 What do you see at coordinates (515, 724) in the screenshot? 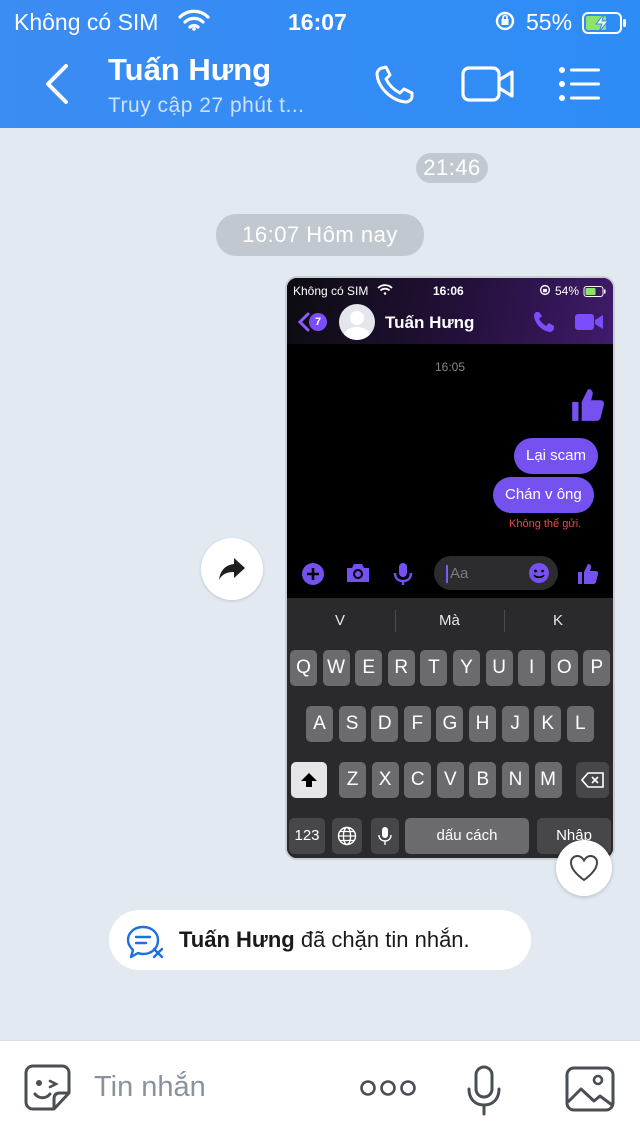
I see `screenshot-key: J` at bounding box center [515, 724].